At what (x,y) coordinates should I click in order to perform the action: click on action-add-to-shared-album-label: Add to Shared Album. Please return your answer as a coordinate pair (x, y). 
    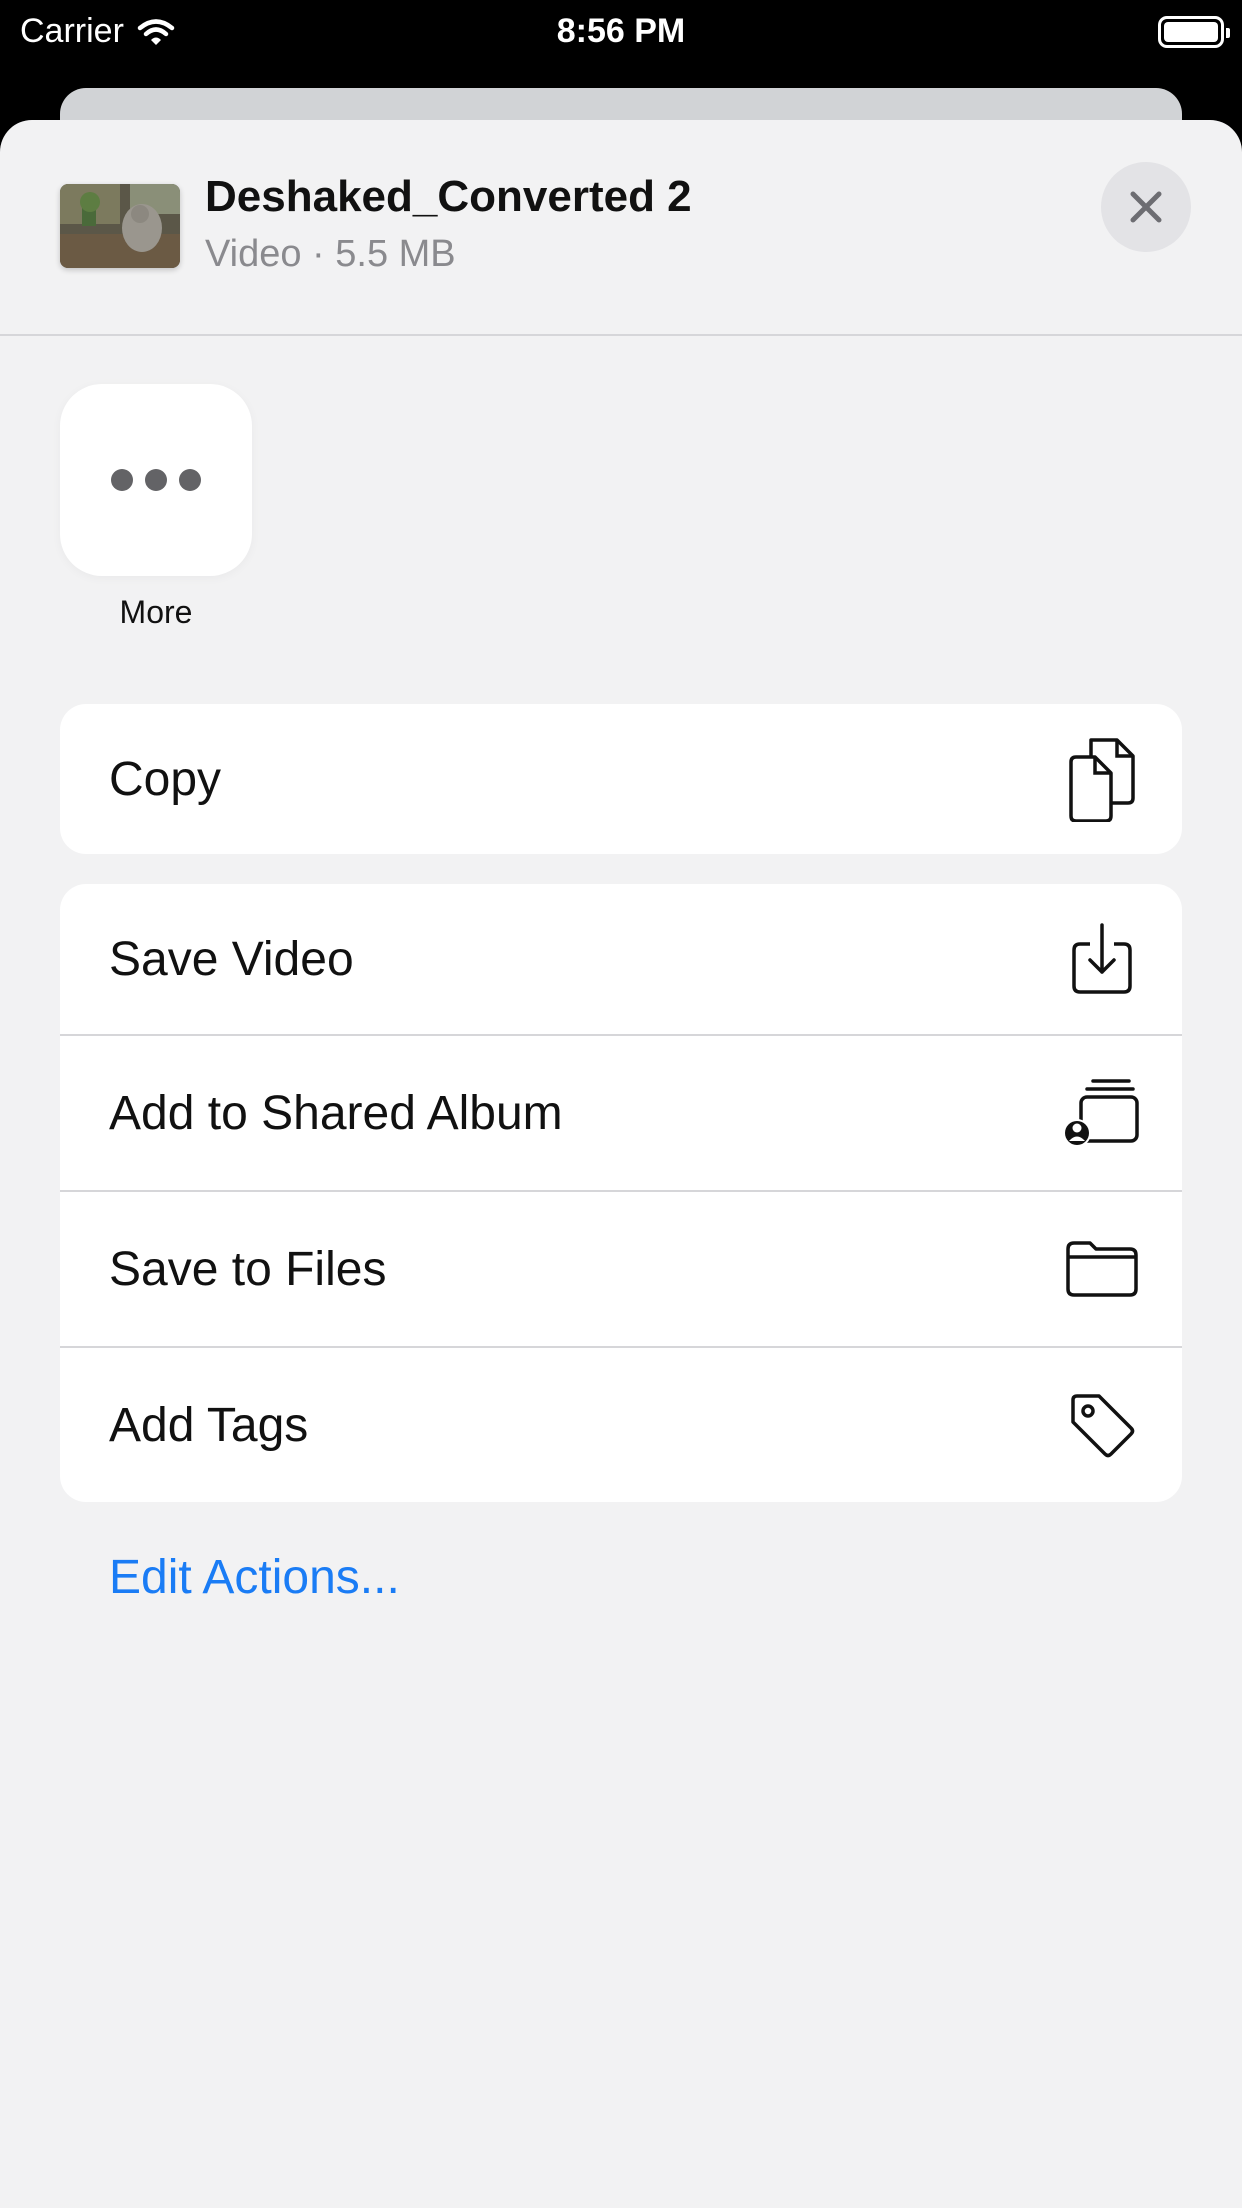
    Looking at the image, I should click on (336, 1113).